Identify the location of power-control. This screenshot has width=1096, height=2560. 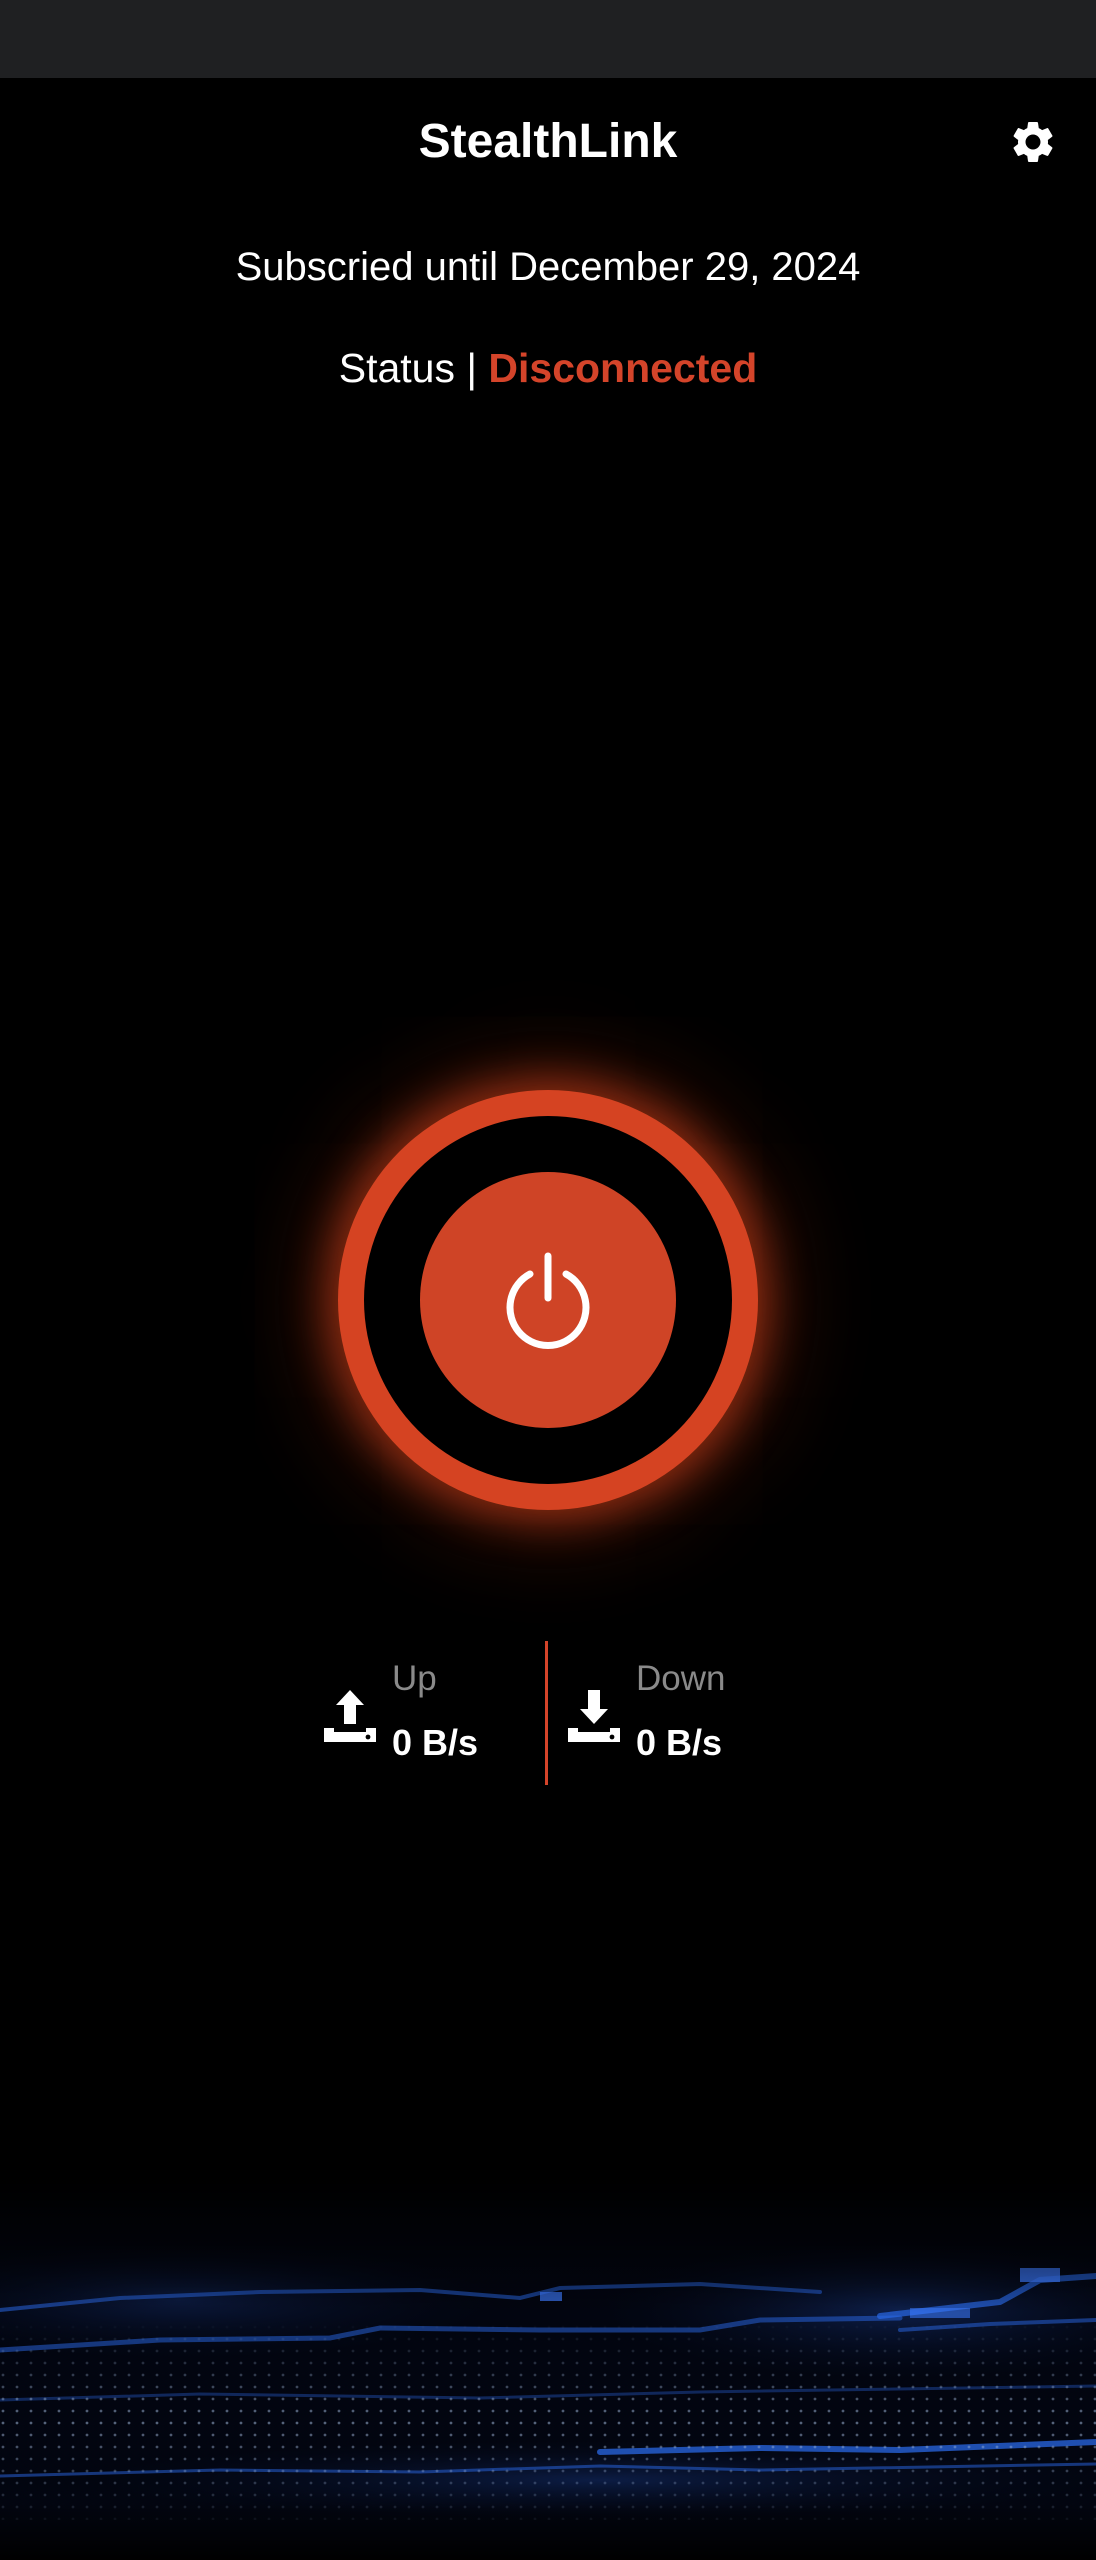
(548, 1300).